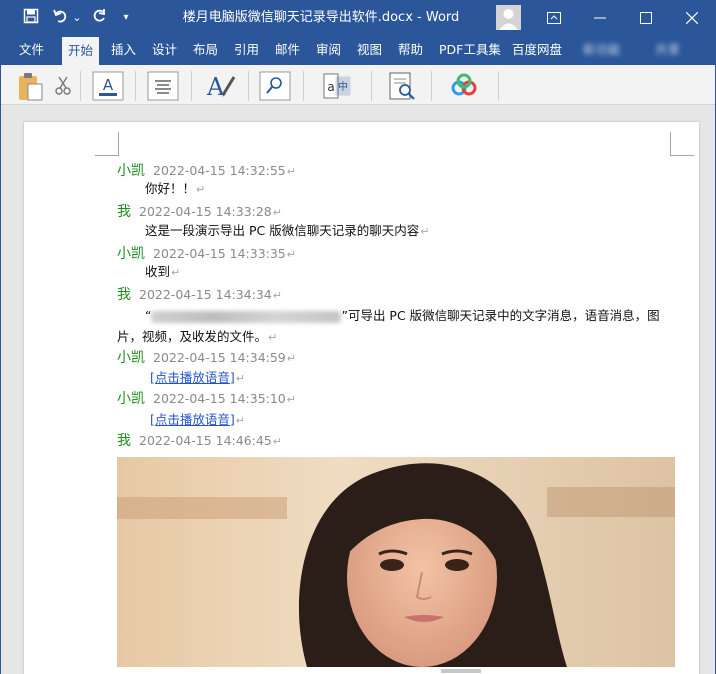 This screenshot has width=716, height=674. Describe the element at coordinates (343, 86) in the screenshot. I see `svg-text: 中` at that location.